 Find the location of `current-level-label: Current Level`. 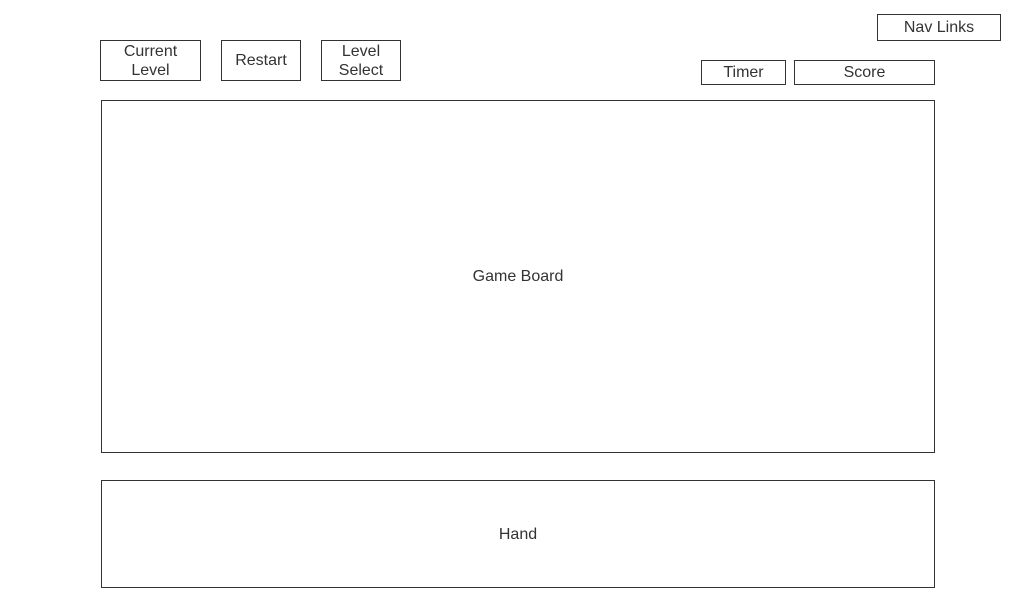

current-level-label: Current Level is located at coordinates (150, 60).